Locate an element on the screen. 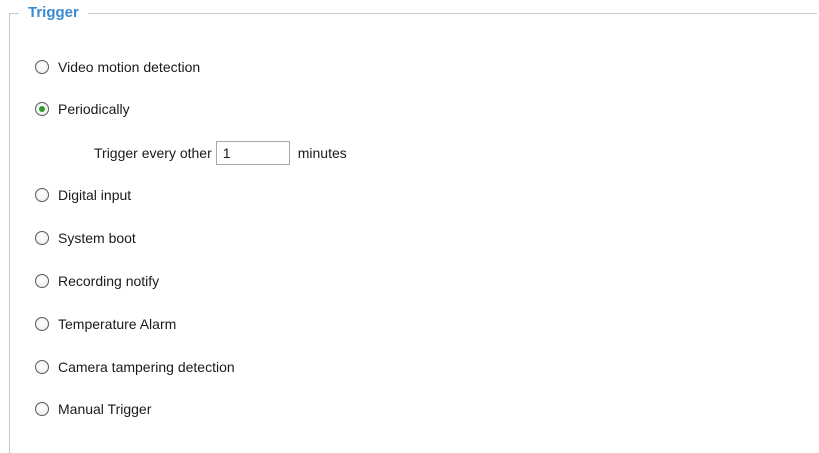  trigger-option-digital-input: Digital input is located at coordinates (83, 195).